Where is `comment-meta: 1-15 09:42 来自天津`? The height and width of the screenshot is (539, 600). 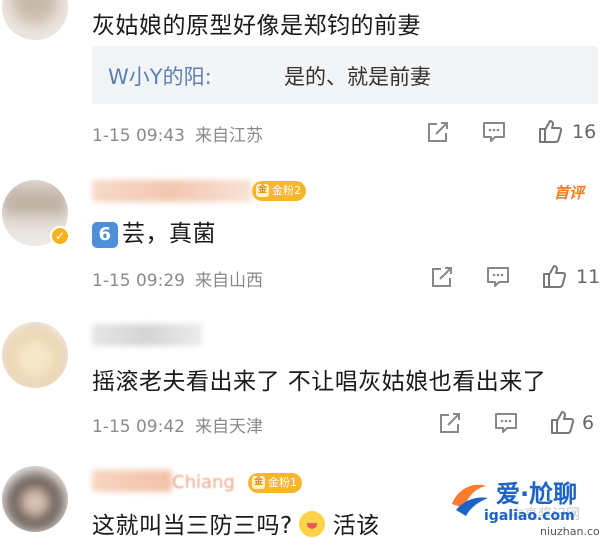 comment-meta: 1-15 09:42 来自天津 is located at coordinates (177, 424).